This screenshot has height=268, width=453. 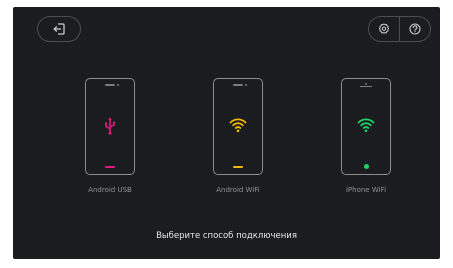 I want to click on usb-icon, so click(x=110, y=126).